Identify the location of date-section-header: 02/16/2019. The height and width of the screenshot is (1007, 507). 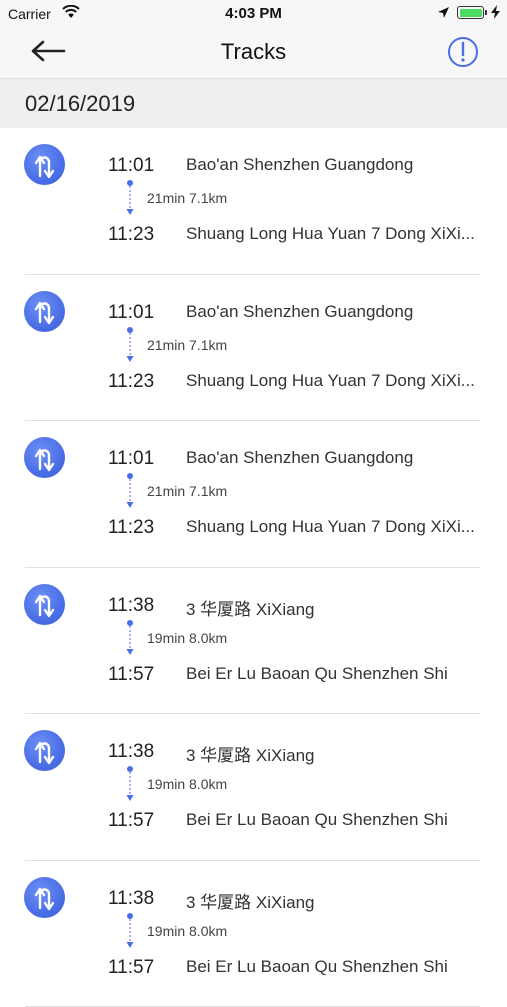
(253, 103).